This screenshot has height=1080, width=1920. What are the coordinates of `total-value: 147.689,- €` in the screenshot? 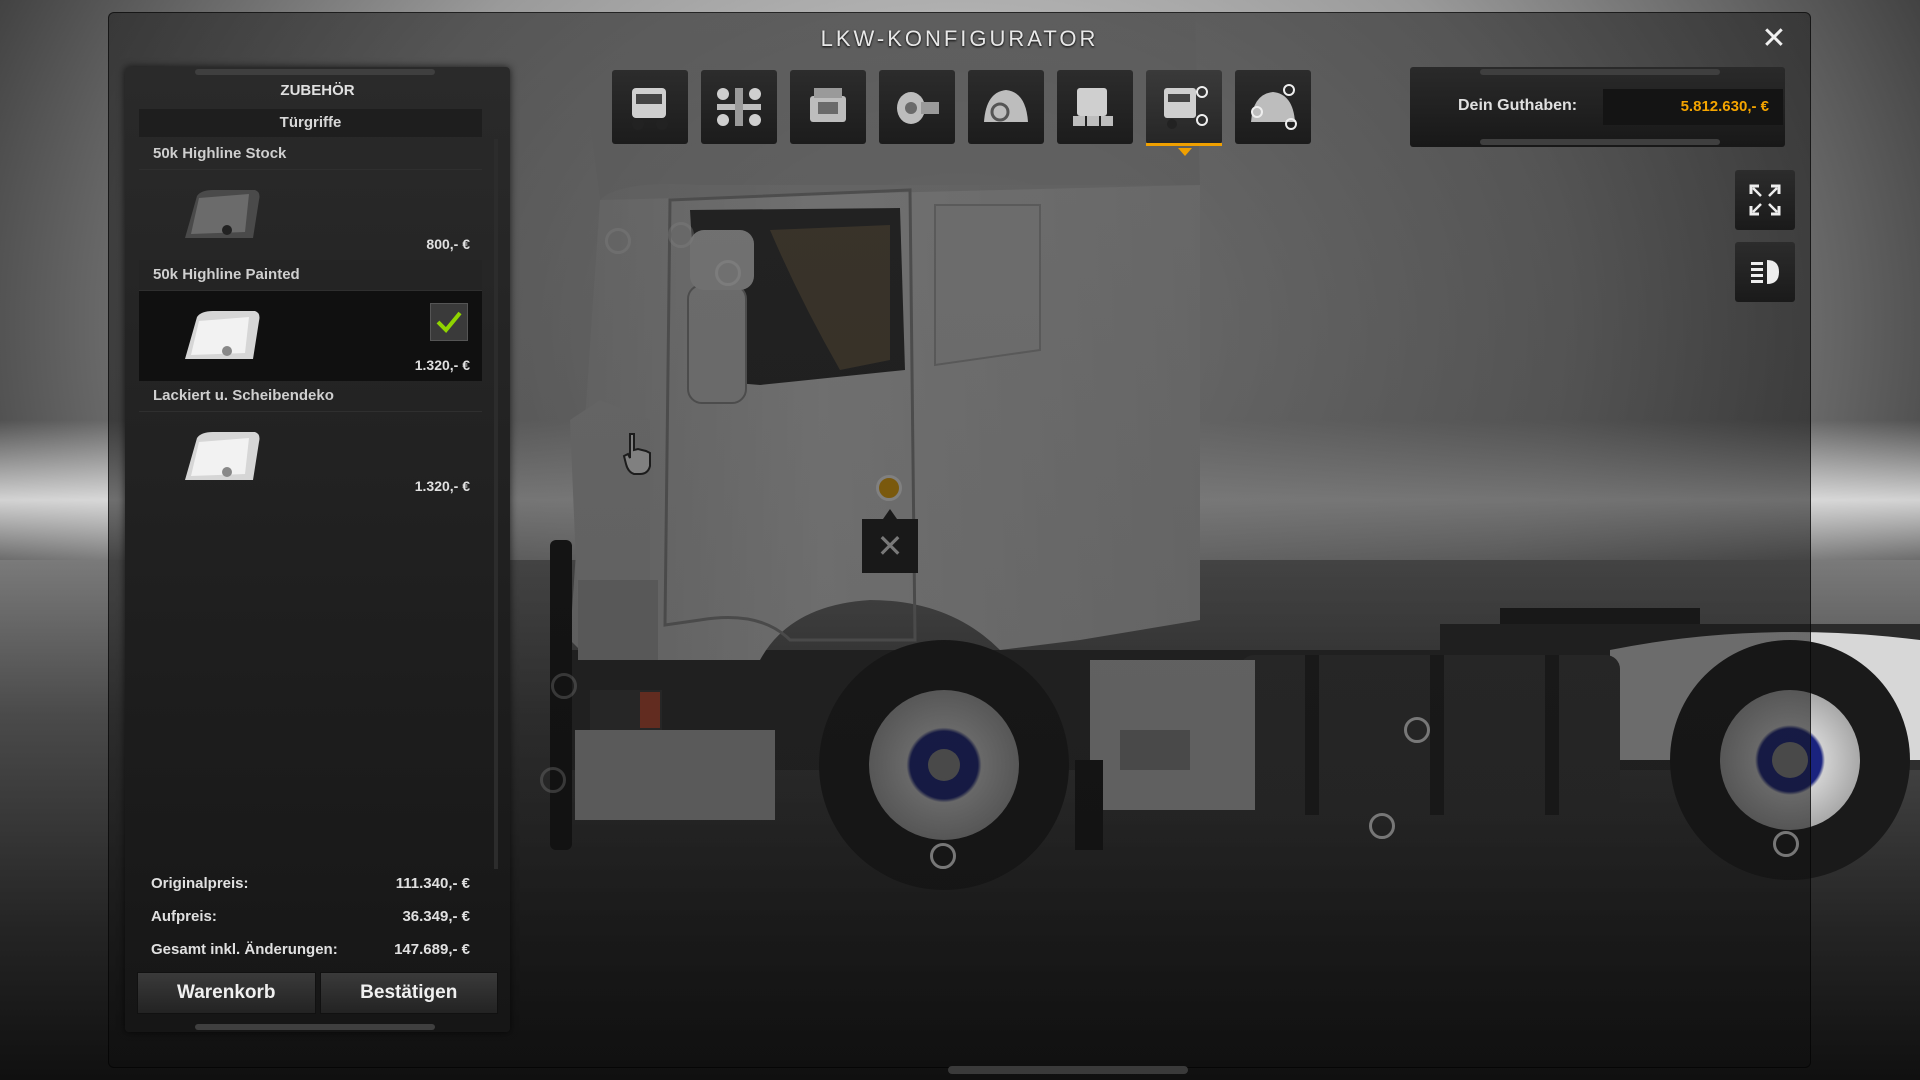 It's located at (432, 949).